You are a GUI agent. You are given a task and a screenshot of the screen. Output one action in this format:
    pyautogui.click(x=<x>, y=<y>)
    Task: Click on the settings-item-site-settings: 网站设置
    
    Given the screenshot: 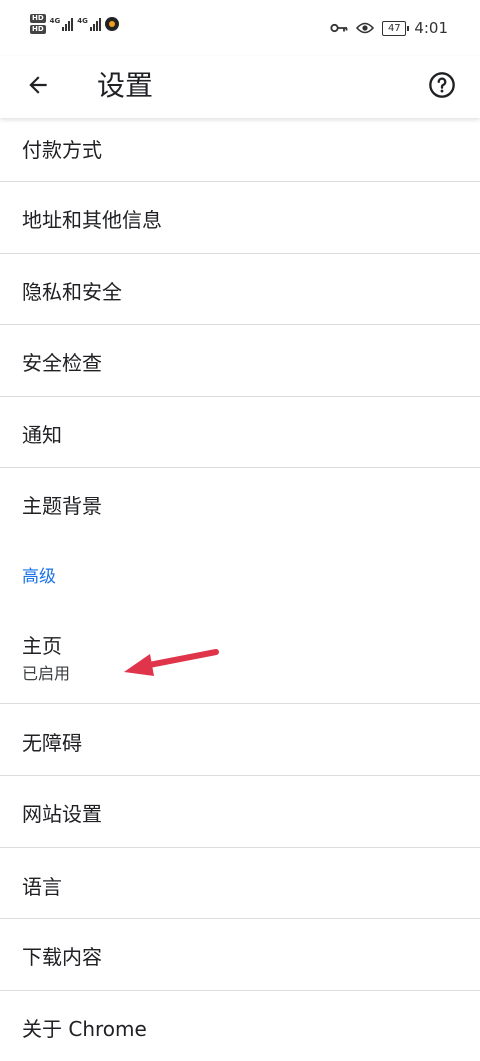 What is the action you would take?
    pyautogui.click(x=240, y=812)
    